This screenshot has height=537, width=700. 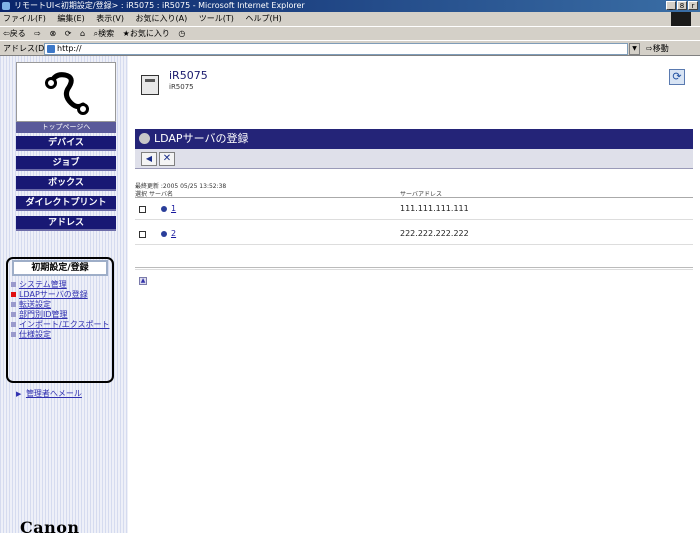 What do you see at coordinates (66, 183) in the screenshot?
I see `nav-box: ボックス` at bounding box center [66, 183].